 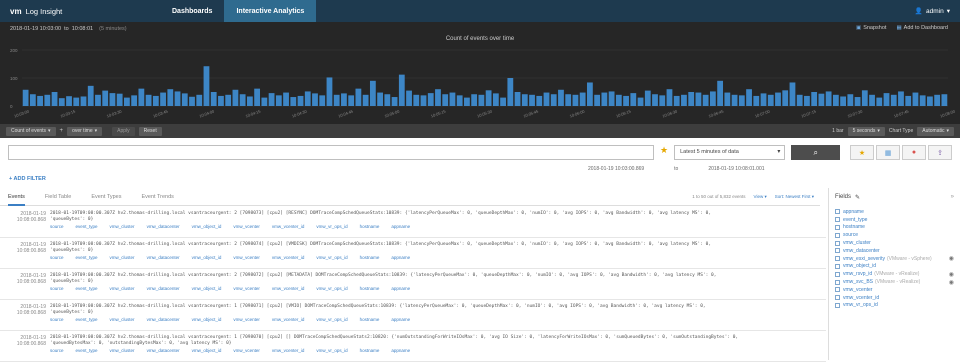 I want to click on add-aggregation-button: +, so click(x=62, y=131).